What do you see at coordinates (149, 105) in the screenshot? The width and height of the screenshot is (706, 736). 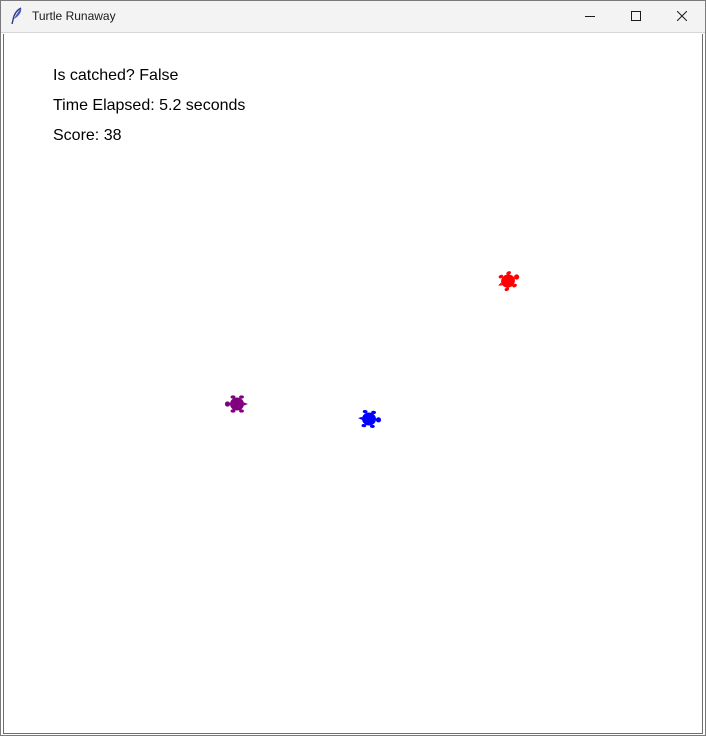 I see `time-elapsed-text: Time Elapsed: 5.2 seconds` at bounding box center [149, 105].